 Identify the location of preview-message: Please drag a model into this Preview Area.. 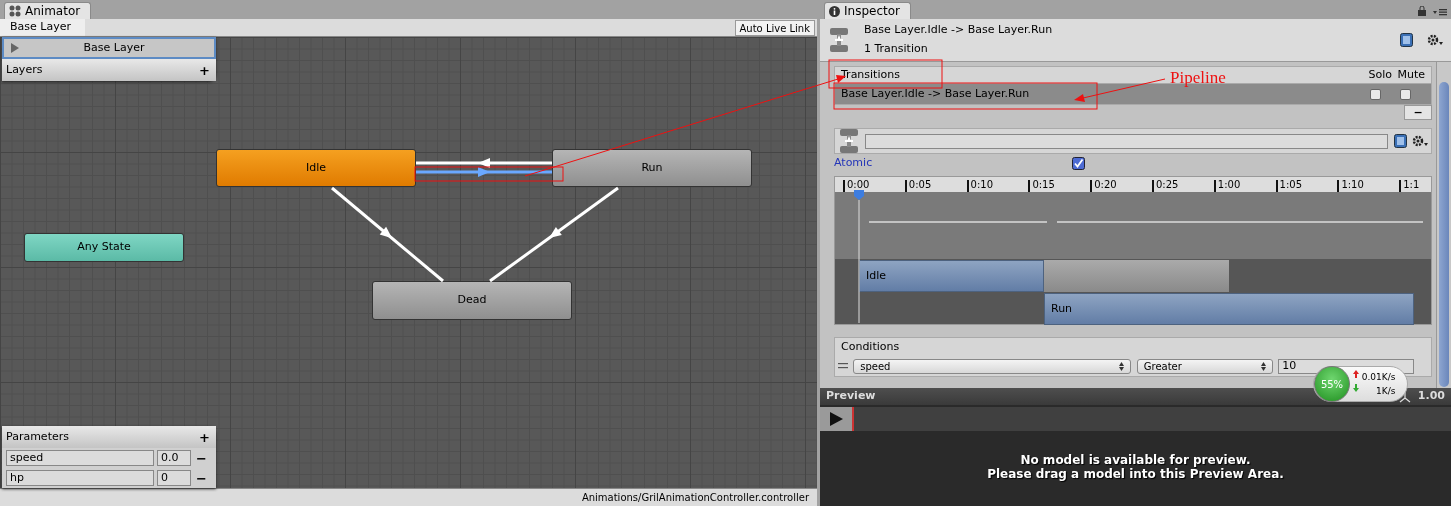
(1135, 474).